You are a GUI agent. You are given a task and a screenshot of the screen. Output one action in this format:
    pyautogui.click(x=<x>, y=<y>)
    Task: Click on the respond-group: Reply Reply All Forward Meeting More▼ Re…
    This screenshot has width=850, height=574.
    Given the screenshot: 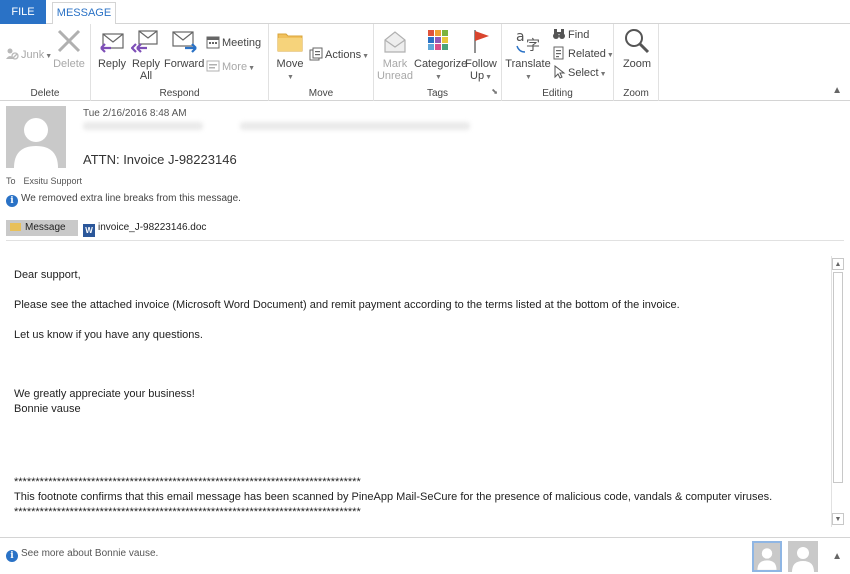 What is the action you would take?
    pyautogui.click(x=180, y=62)
    